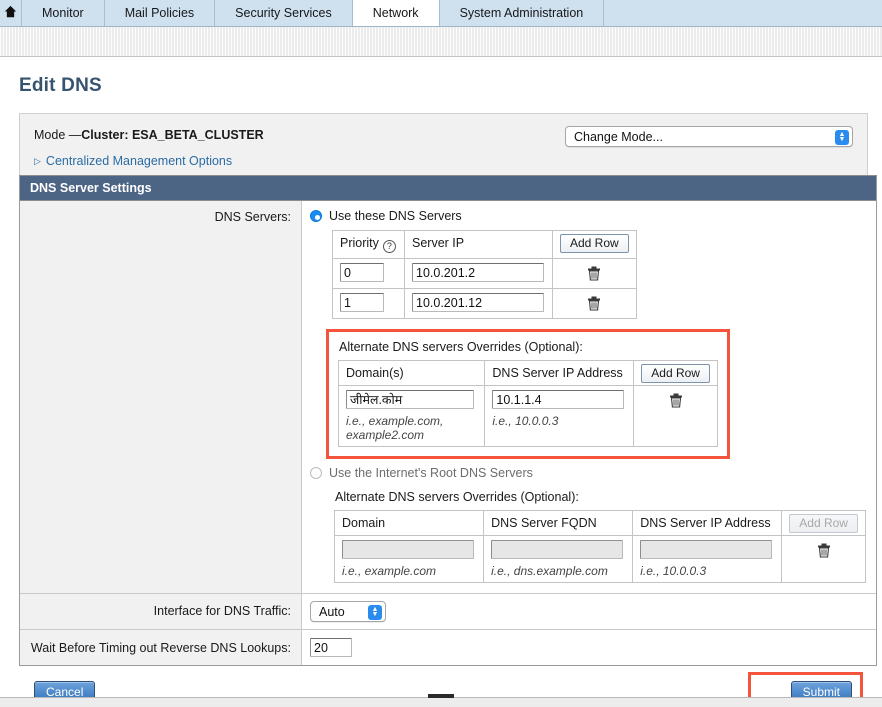 This screenshot has height=707, width=882. I want to click on col-domains: Domain(s), so click(411, 373).